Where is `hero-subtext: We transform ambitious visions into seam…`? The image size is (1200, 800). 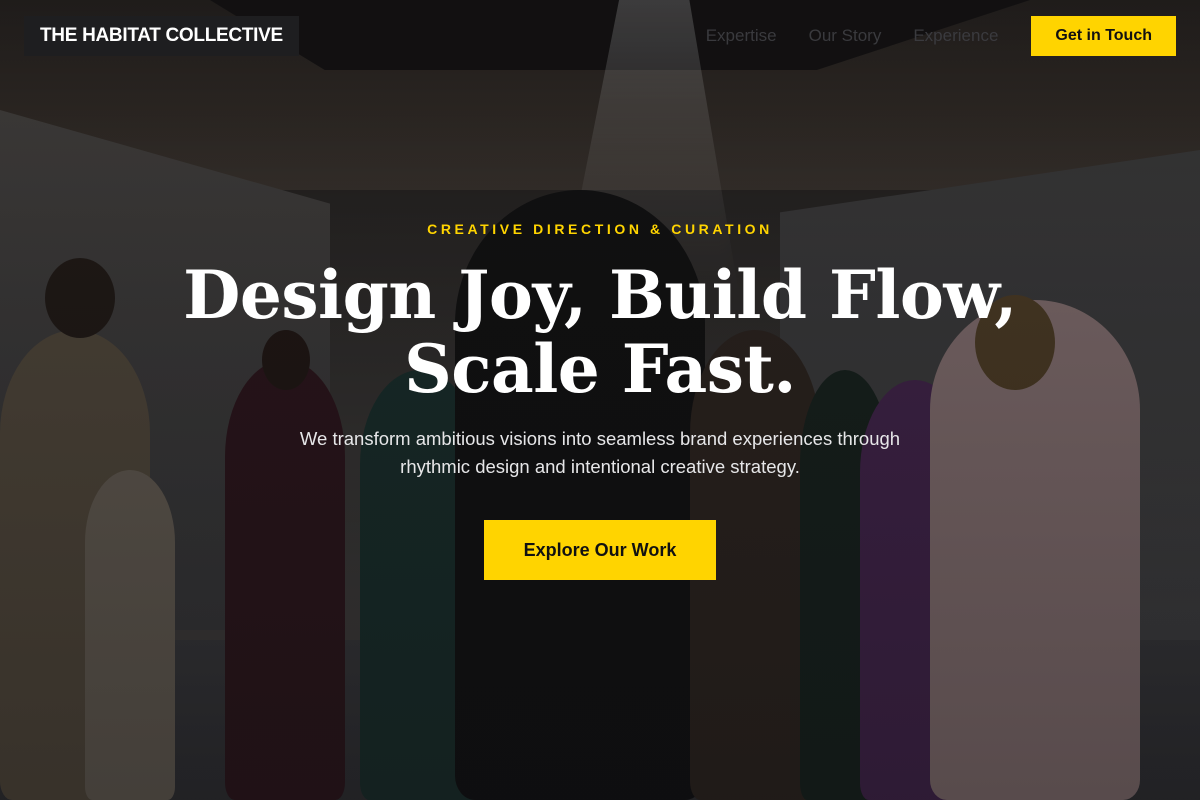 hero-subtext: We transform ambitious visions into seam… is located at coordinates (600, 452).